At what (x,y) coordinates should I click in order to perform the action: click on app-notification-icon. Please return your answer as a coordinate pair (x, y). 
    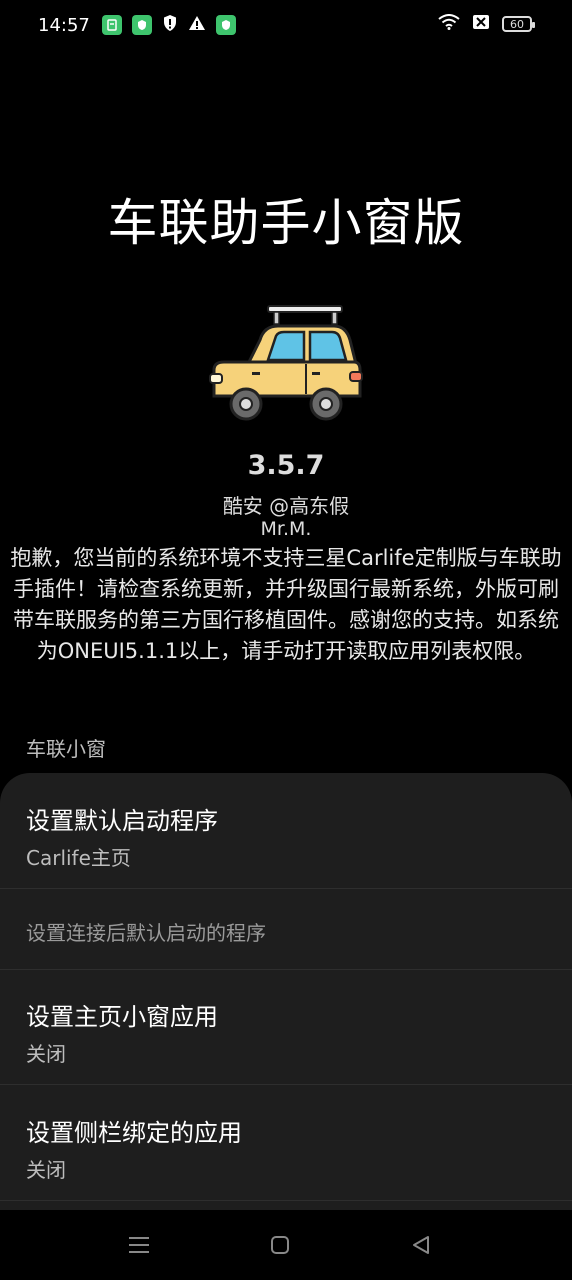
    Looking at the image, I should click on (112, 25).